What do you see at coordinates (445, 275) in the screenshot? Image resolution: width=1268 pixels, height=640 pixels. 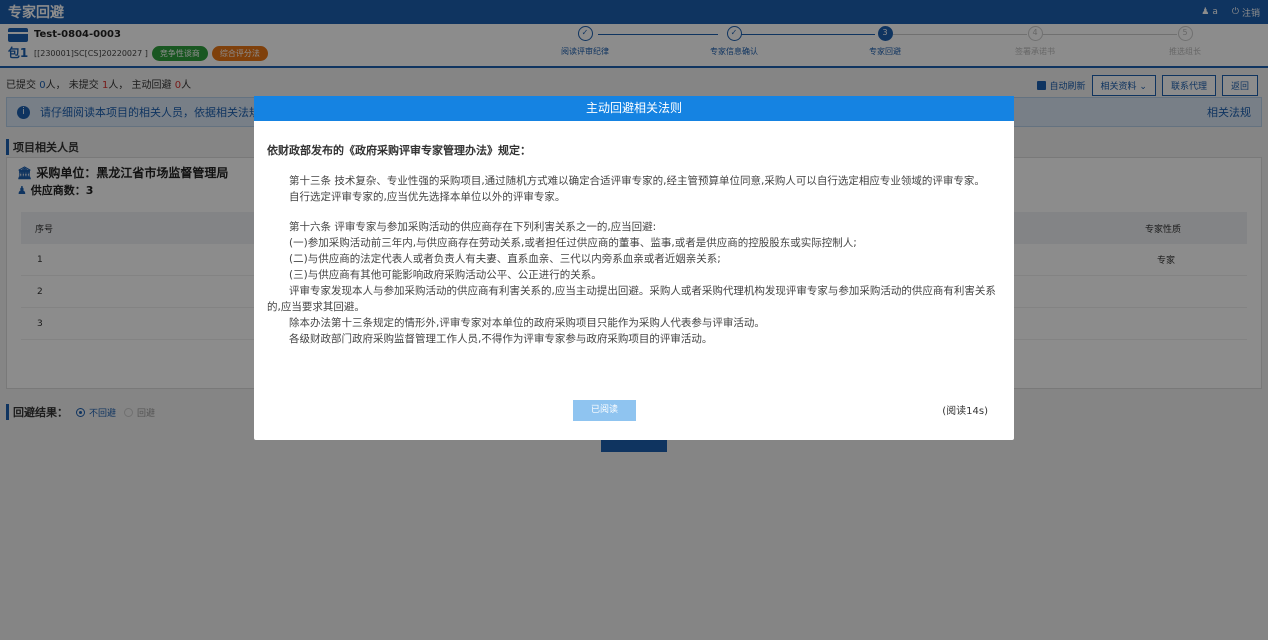 I see `article-16-item: (三)与供应商有其他可能影响政府采购活动公平、公正进行的关系。` at bounding box center [445, 275].